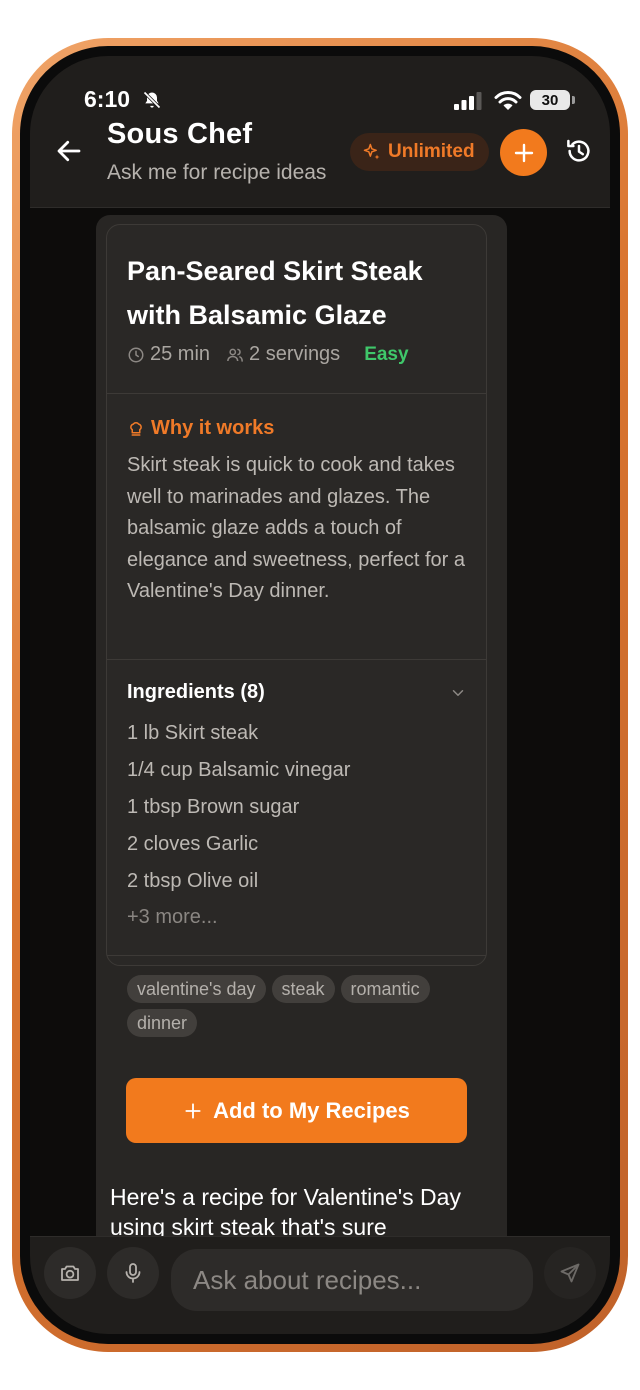  I want to click on send-button, so click(570, 1273).